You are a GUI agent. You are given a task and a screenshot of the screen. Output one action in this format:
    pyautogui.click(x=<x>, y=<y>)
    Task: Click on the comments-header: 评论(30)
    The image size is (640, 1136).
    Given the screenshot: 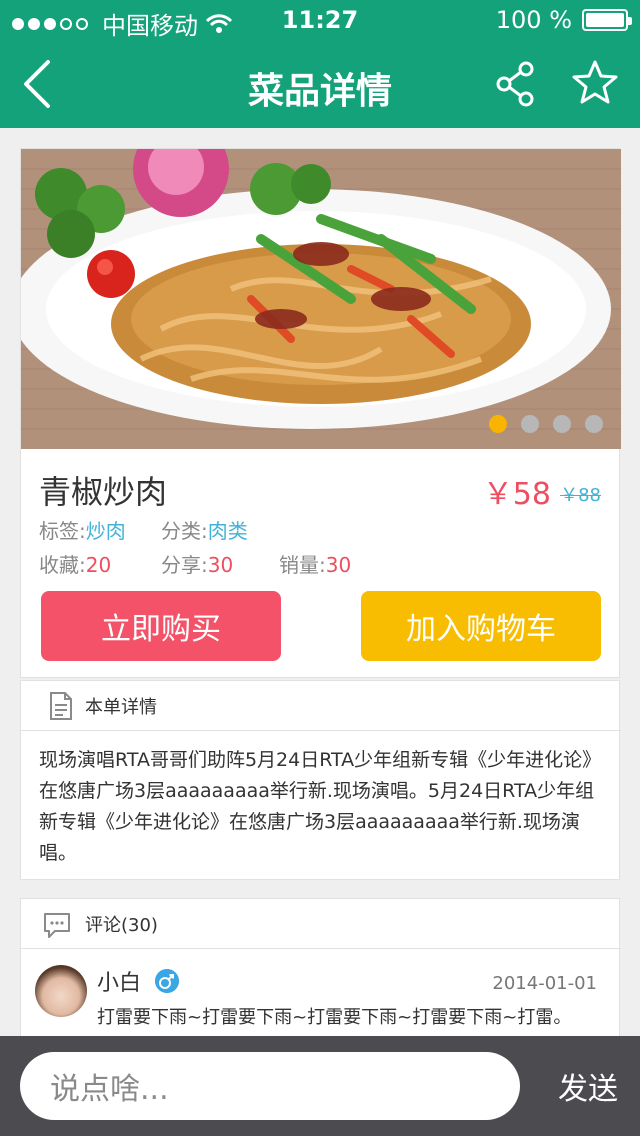 What is the action you would take?
    pyautogui.click(x=321, y=924)
    